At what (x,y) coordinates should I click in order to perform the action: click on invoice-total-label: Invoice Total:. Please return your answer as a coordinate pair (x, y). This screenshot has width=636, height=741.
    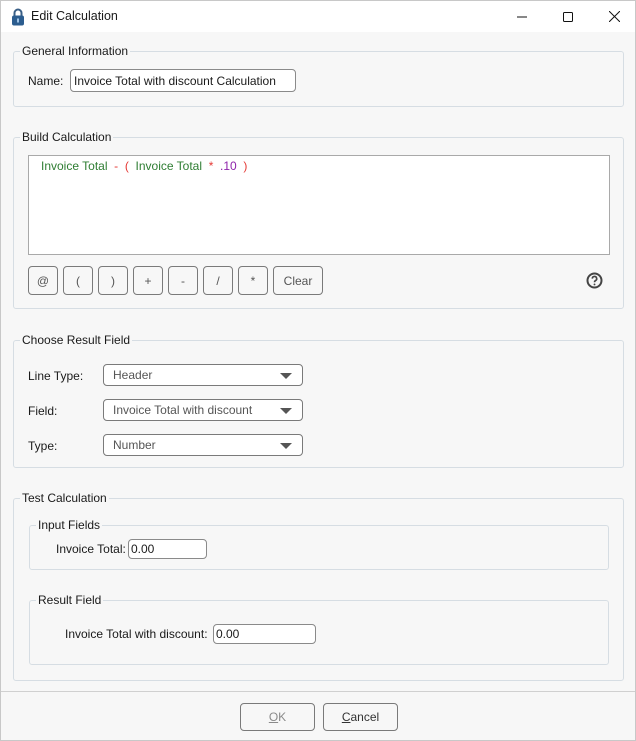
    Looking at the image, I should click on (91, 549).